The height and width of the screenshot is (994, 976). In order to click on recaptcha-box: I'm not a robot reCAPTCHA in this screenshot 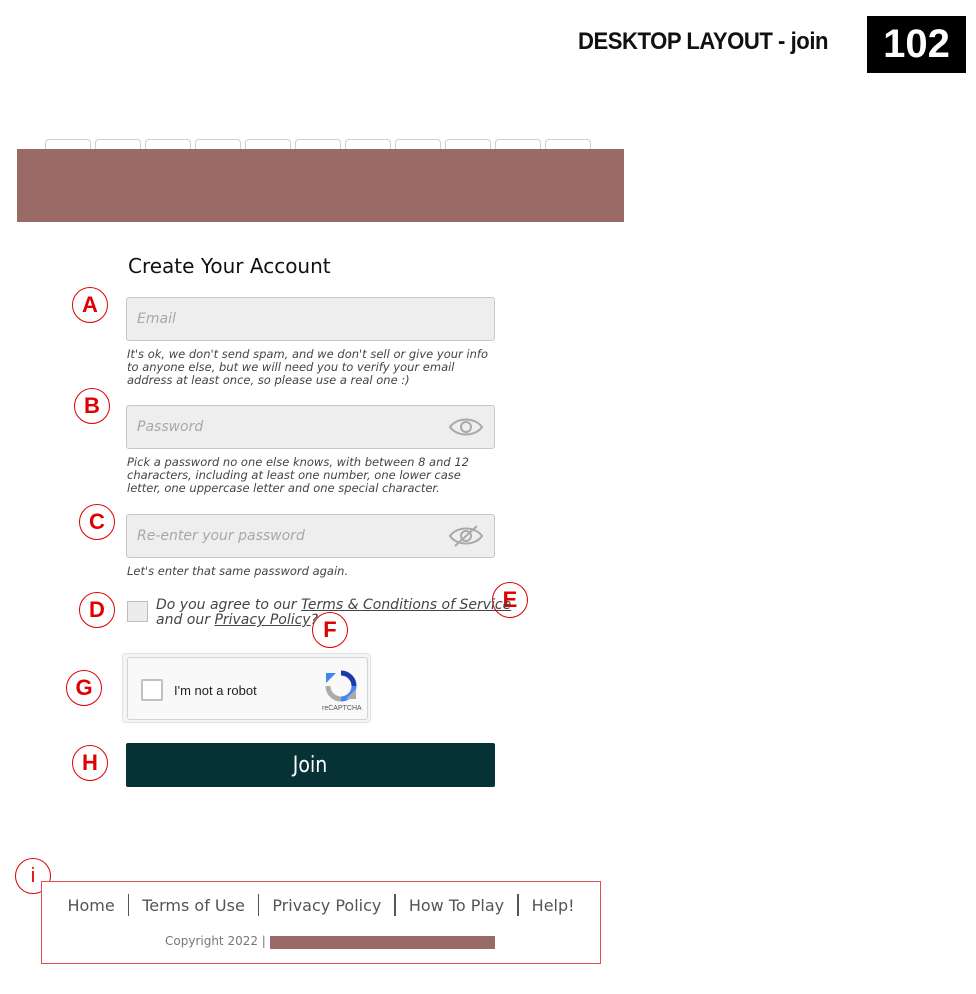, I will do `click(247, 688)`.